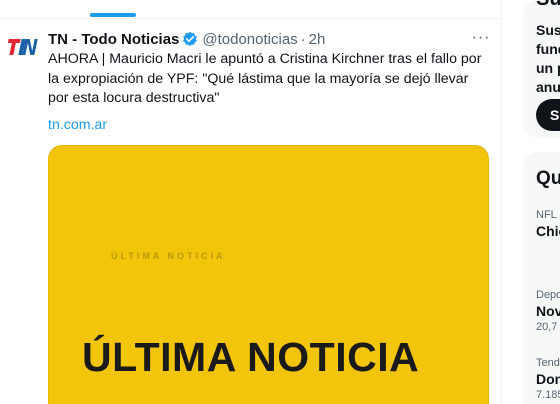  I want to click on premium-desc-line: un p, so click(548, 68).